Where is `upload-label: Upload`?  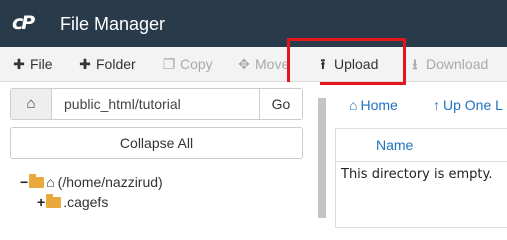 upload-label: Upload is located at coordinates (356, 64).